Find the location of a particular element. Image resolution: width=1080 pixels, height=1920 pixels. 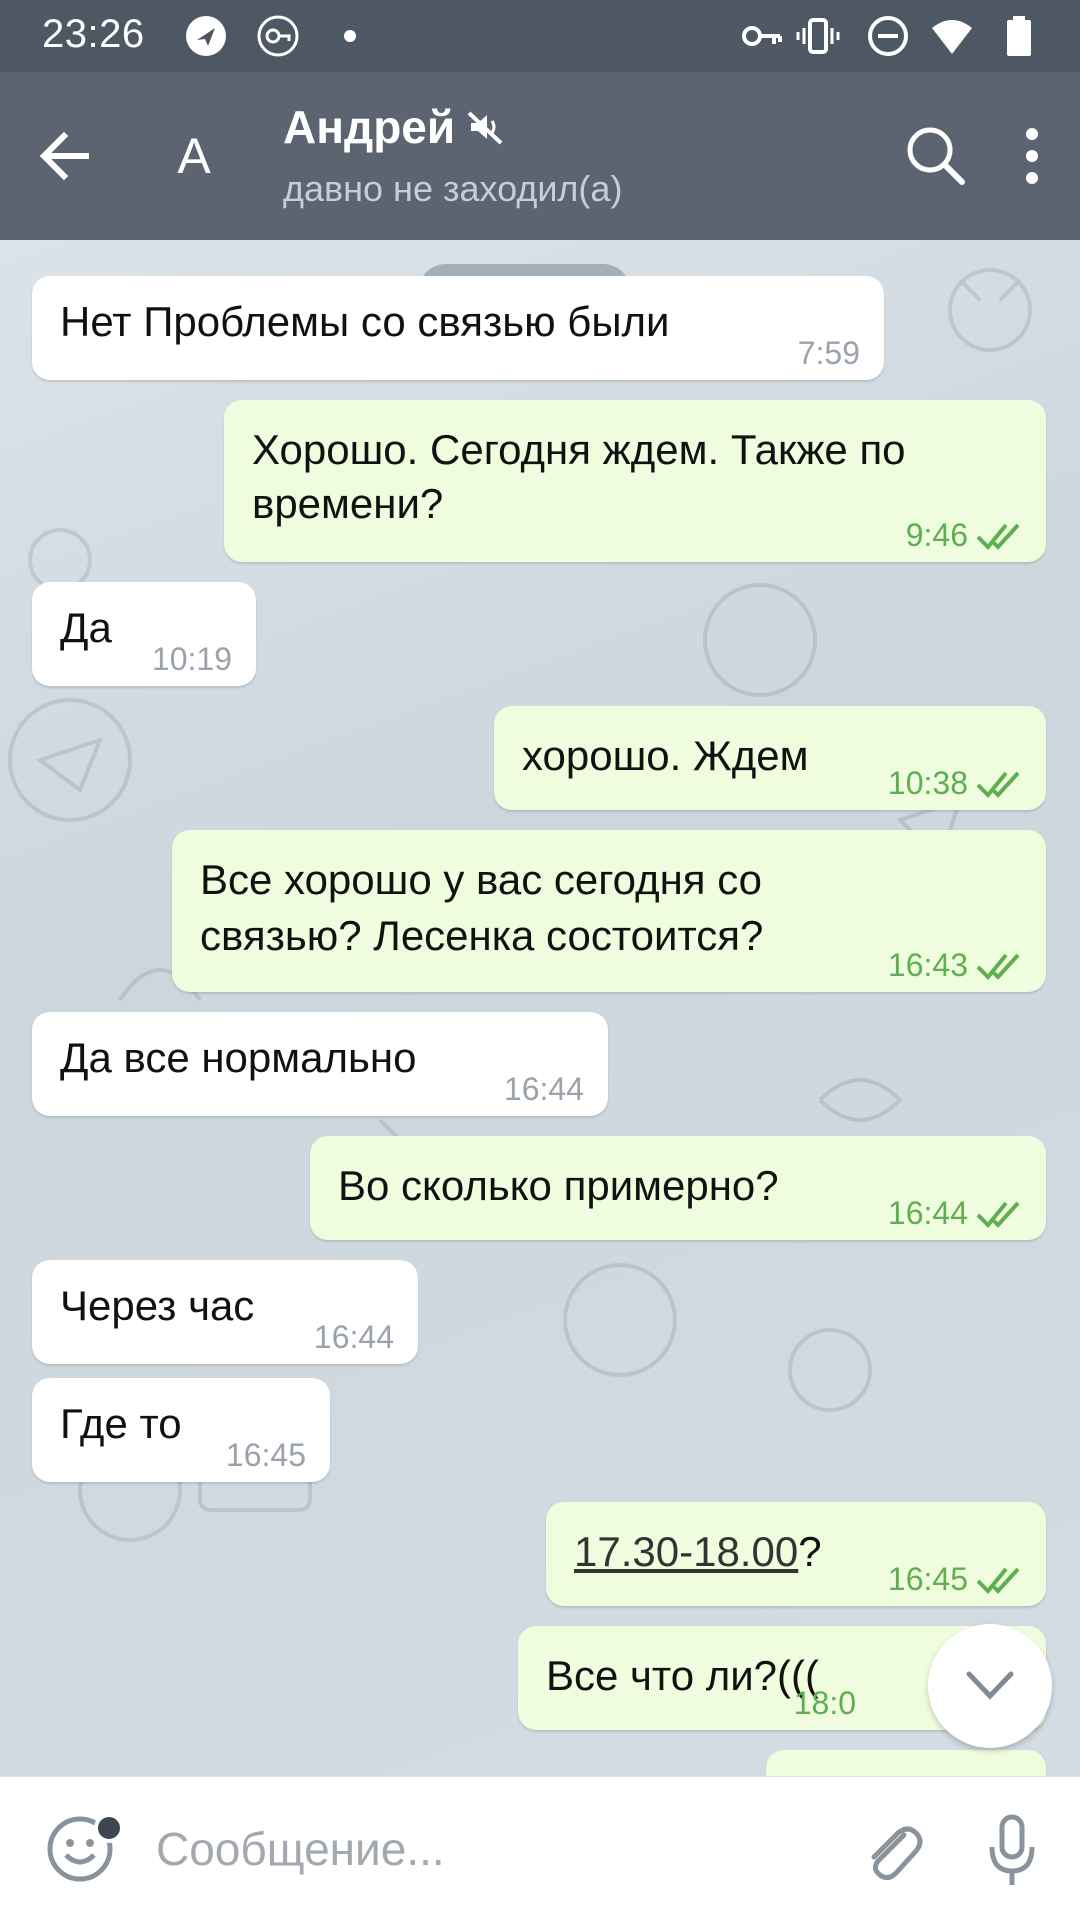

chat-header: А Андрей давно не заходил(а) is located at coordinates (540, 156).